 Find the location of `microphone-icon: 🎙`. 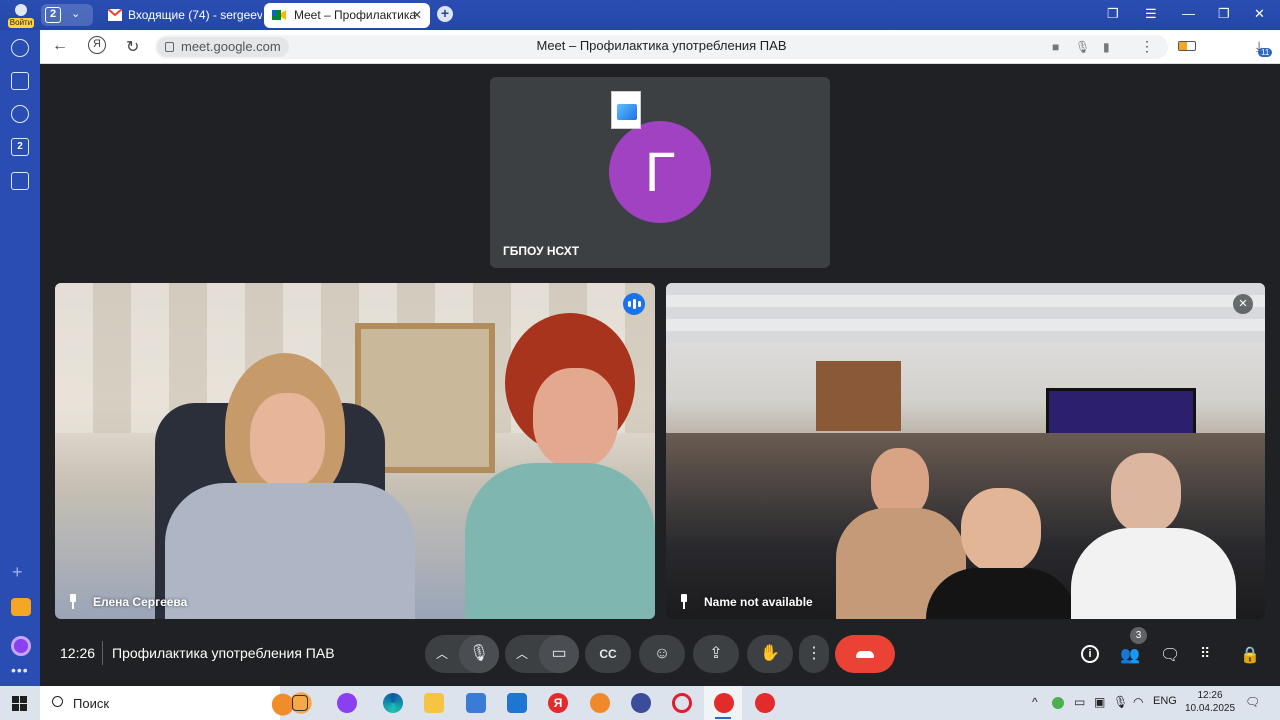

microphone-icon: 🎙 is located at coordinates (1082, 47).